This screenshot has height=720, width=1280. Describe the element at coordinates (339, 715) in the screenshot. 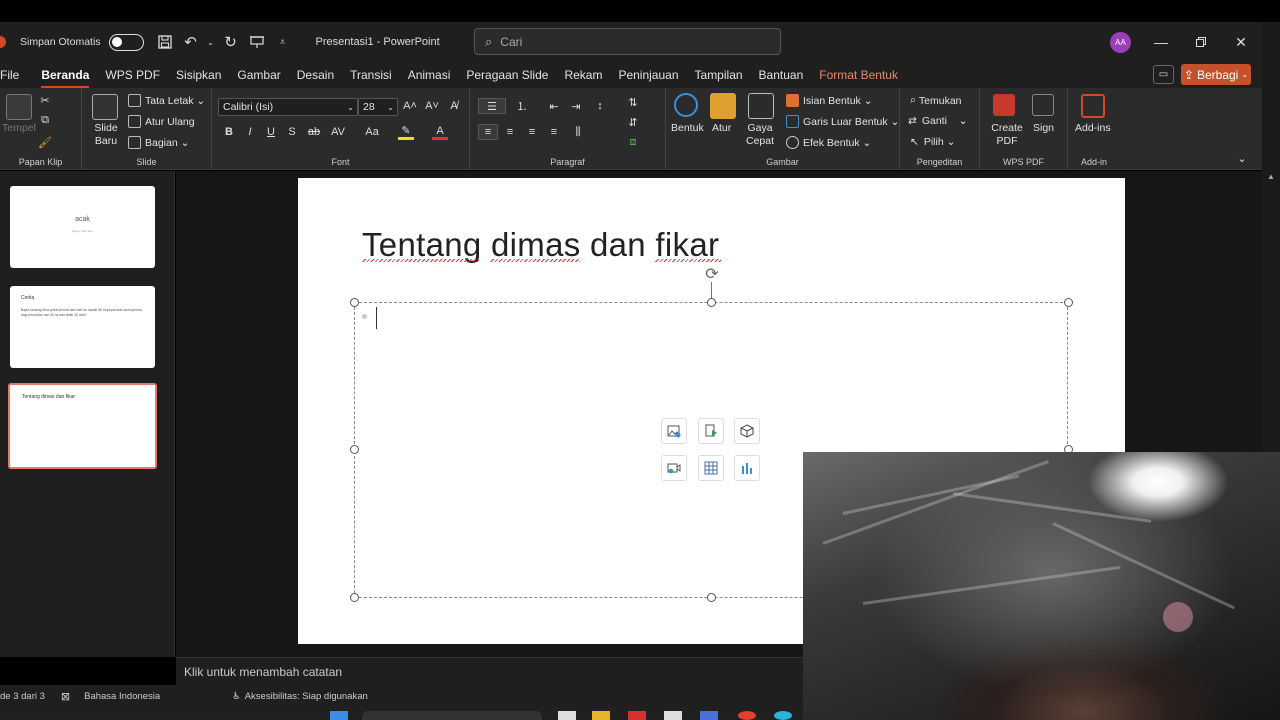

I see `start-icon` at that location.